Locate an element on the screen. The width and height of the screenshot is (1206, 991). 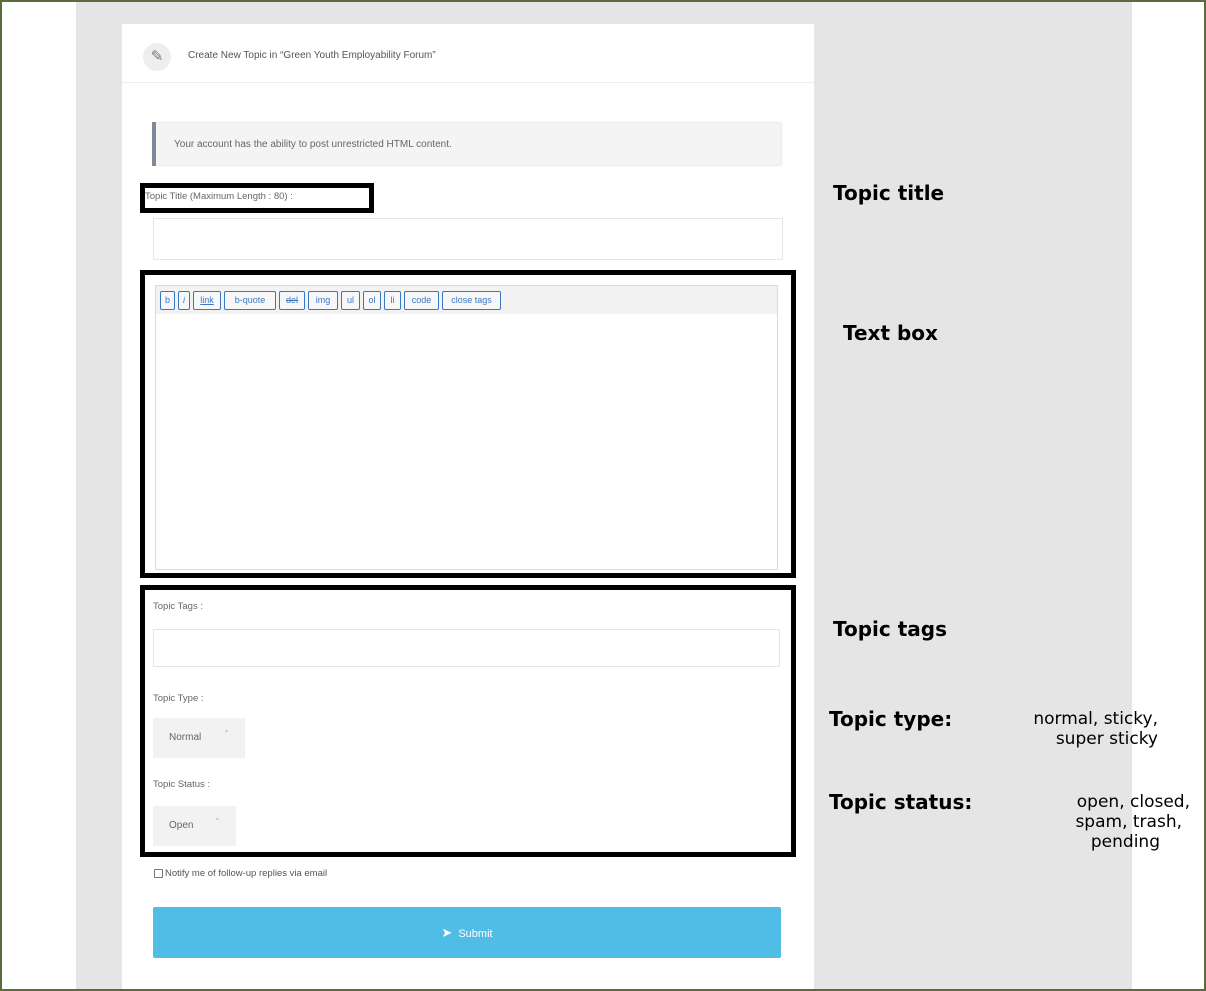
paper-plane-icon: ➤ is located at coordinates (447, 932).